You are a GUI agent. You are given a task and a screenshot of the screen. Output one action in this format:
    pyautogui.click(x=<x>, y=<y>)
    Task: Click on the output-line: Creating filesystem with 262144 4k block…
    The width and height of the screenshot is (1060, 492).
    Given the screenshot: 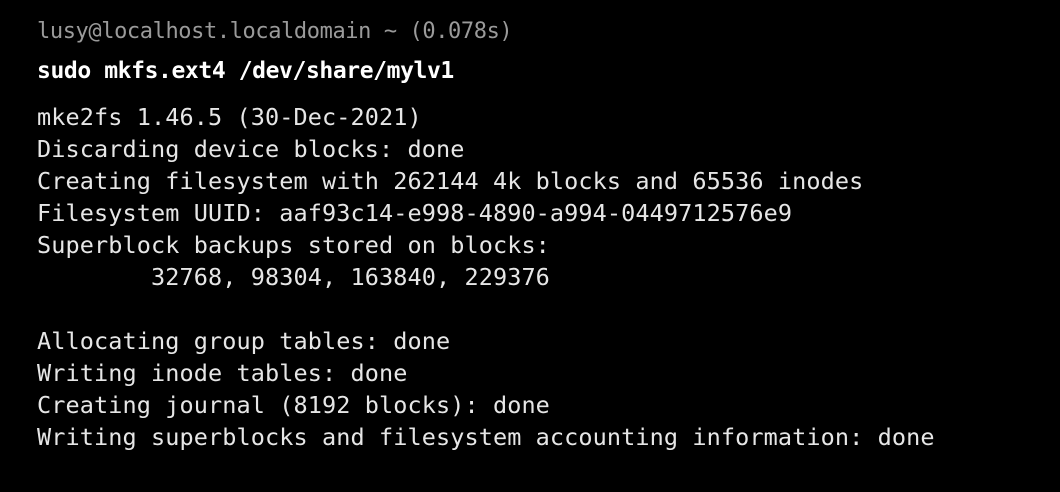 What is the action you would take?
    pyautogui.click(x=450, y=181)
    